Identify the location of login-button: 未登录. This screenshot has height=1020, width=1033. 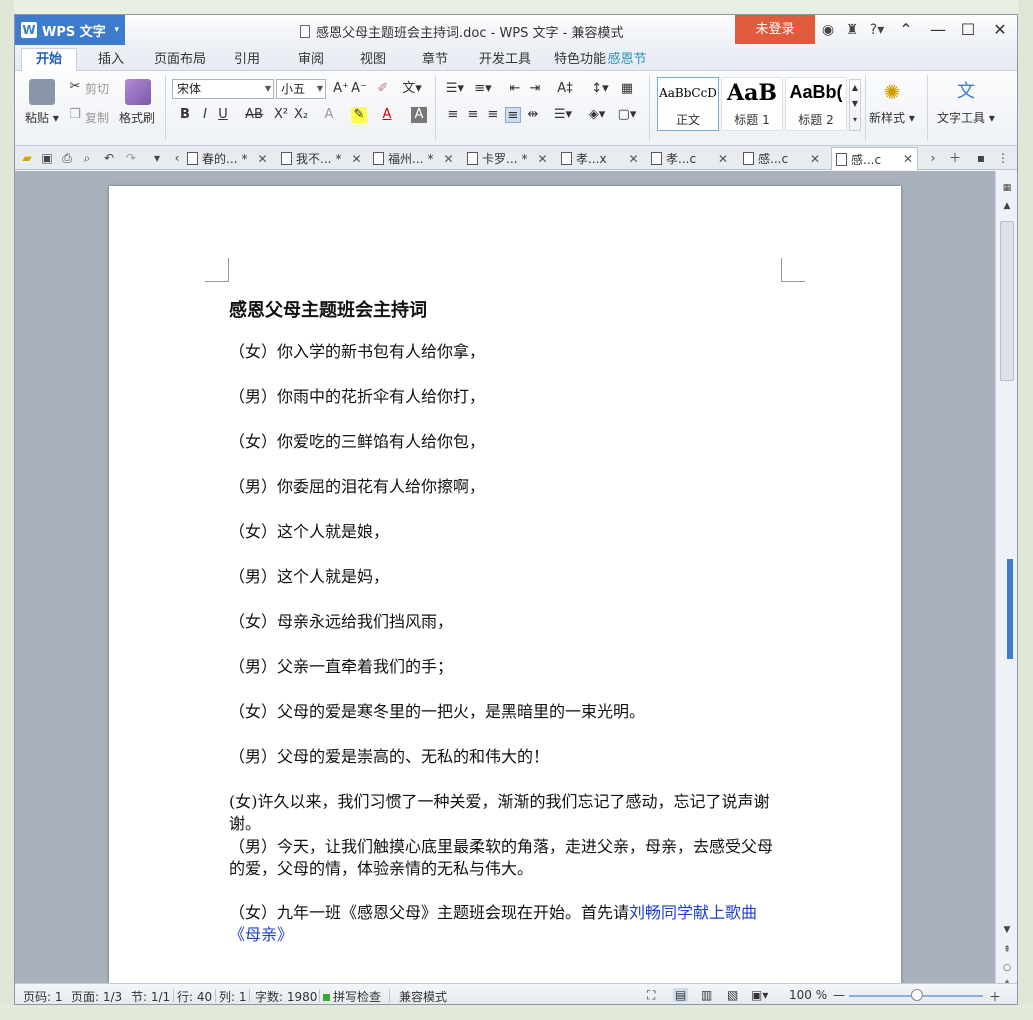
(775, 29).